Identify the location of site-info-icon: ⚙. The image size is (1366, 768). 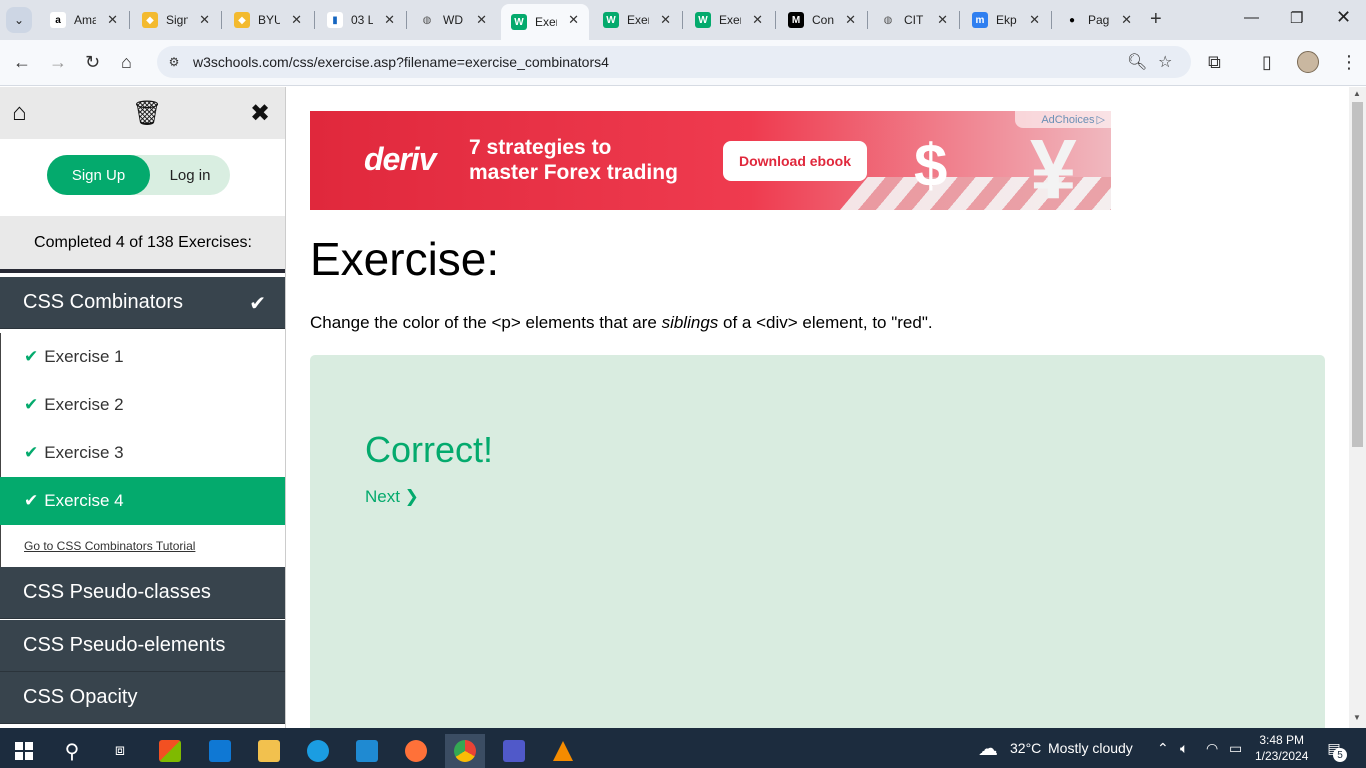
(174, 62).